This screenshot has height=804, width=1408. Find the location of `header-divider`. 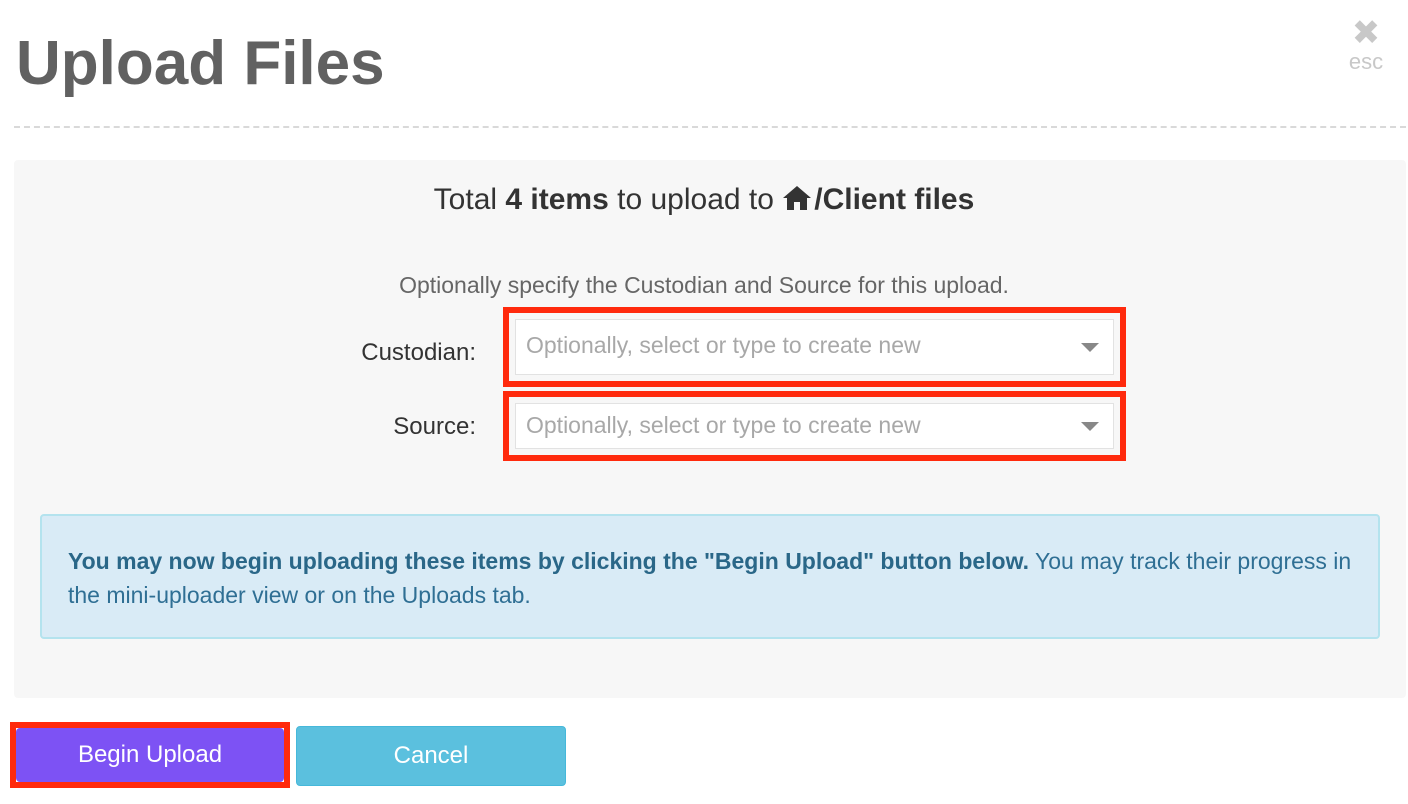

header-divider is located at coordinates (710, 127).